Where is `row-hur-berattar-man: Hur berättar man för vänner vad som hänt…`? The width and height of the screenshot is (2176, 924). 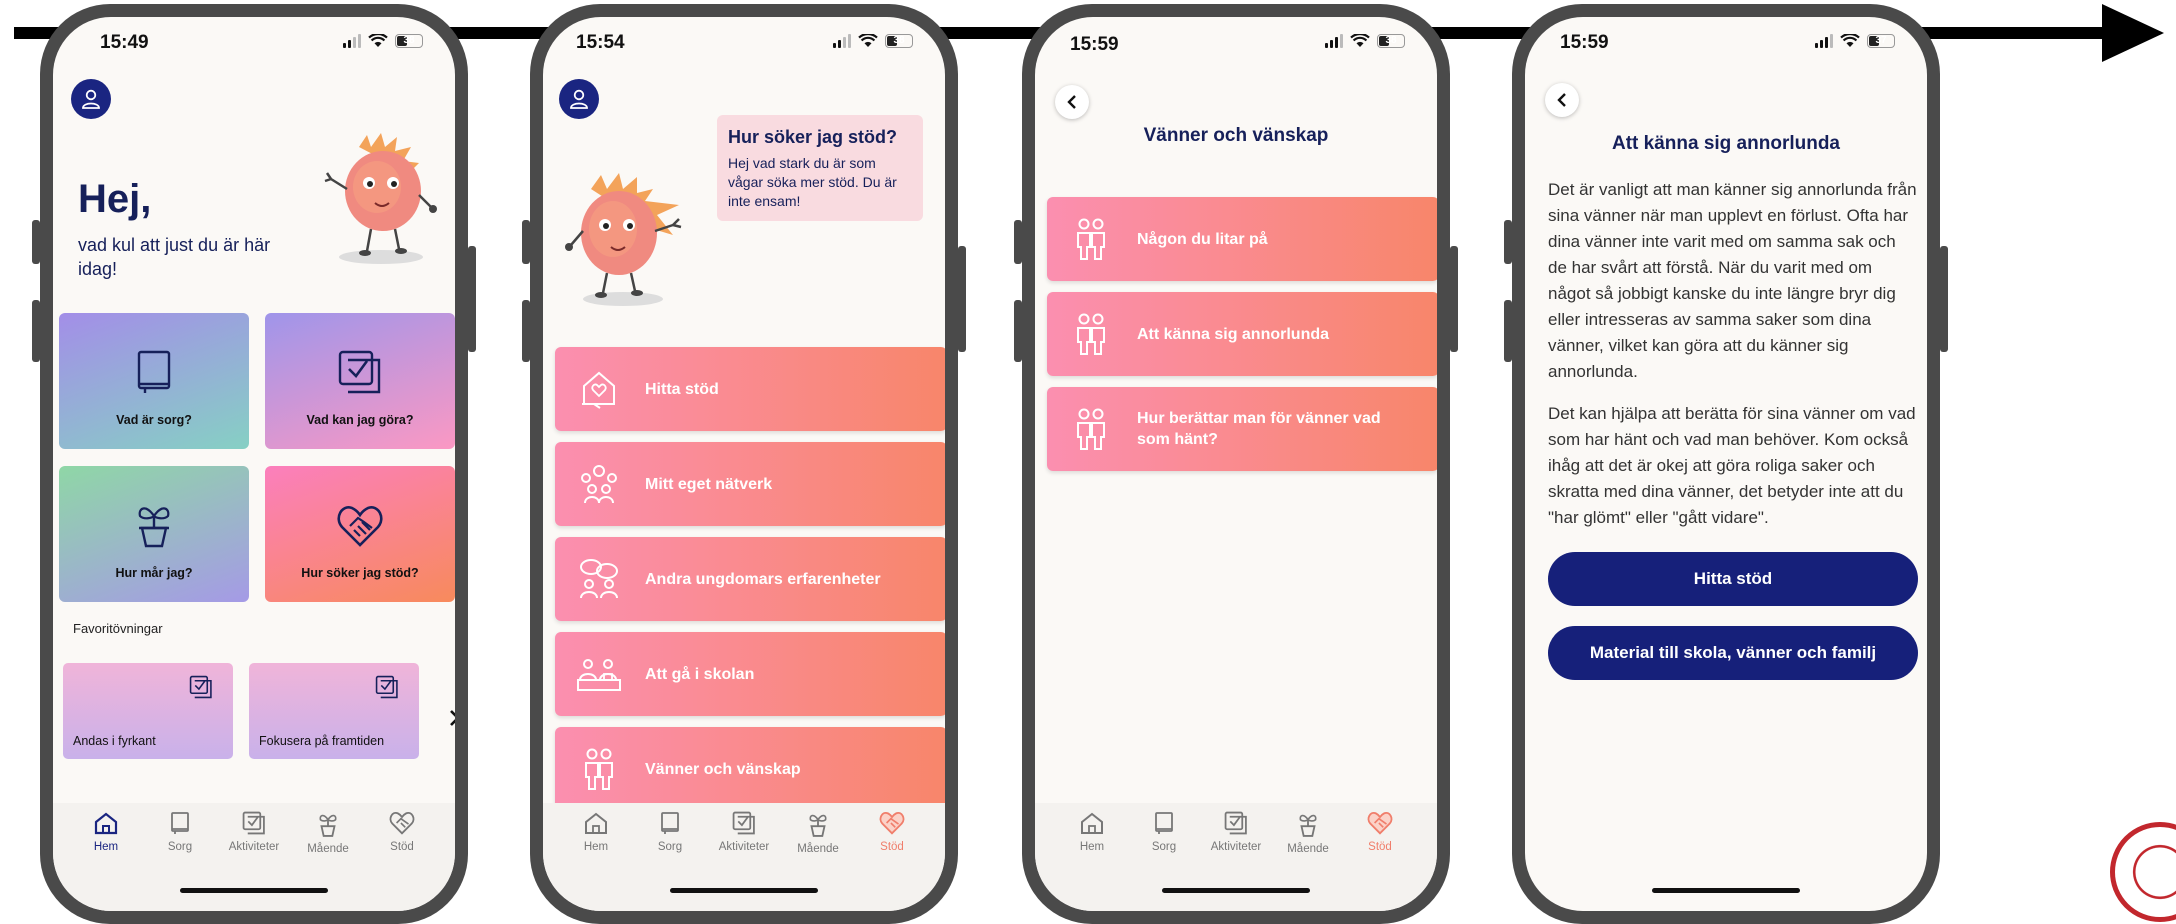 row-hur-berattar-man: Hur berättar man för vänner vad som hänt… is located at coordinates (1242, 429).